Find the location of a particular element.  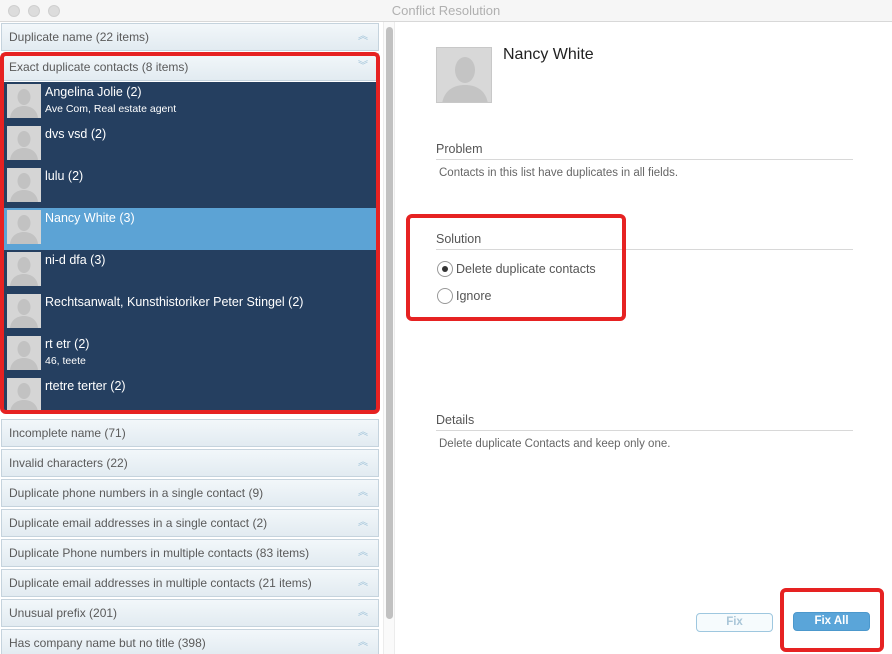

group-incomplete-name: Incomplete name (71) ︽ is located at coordinates (190, 433).